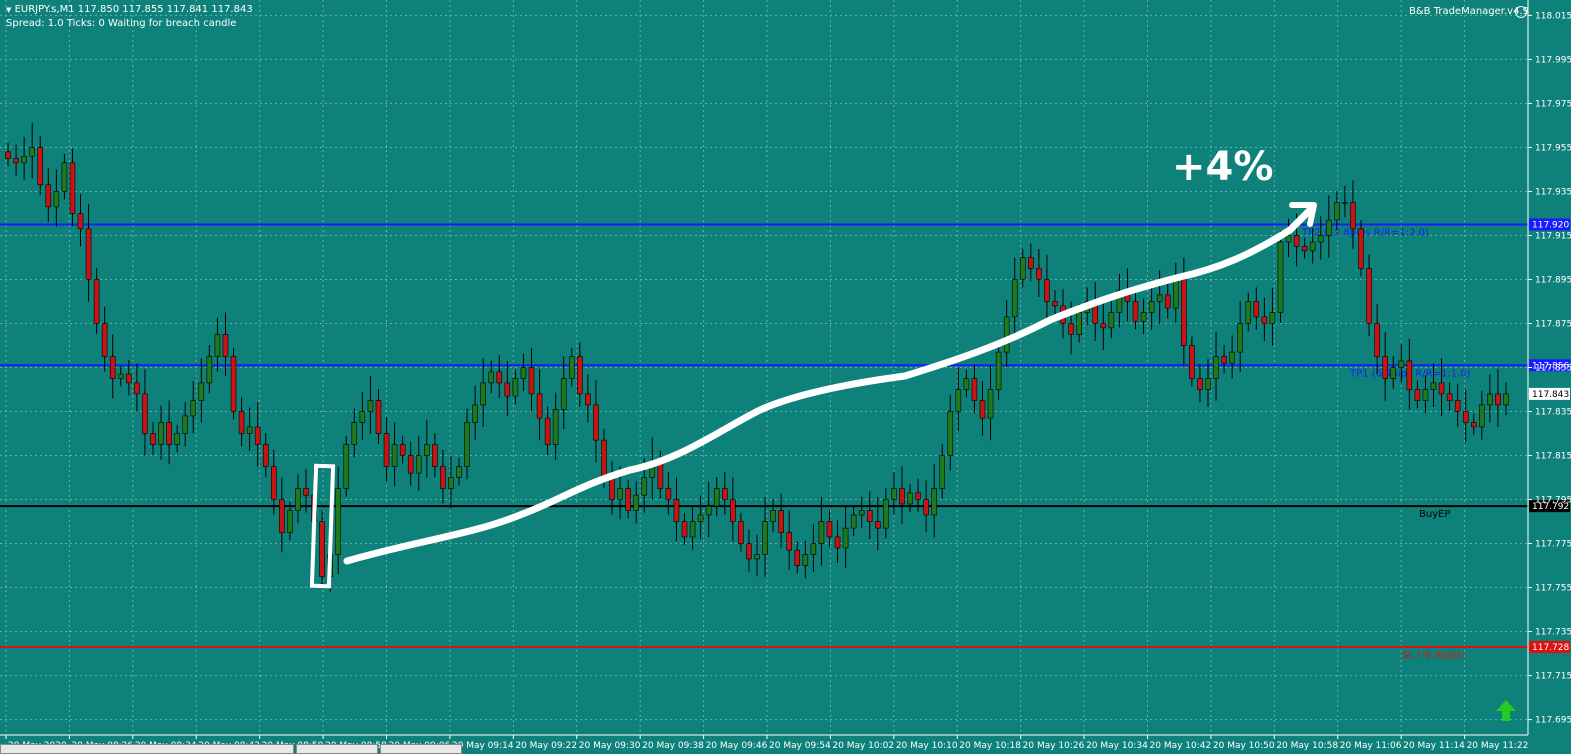  What do you see at coordinates (1553, 104) in the screenshot?
I see `price-tick-label: 117.975` at bounding box center [1553, 104].